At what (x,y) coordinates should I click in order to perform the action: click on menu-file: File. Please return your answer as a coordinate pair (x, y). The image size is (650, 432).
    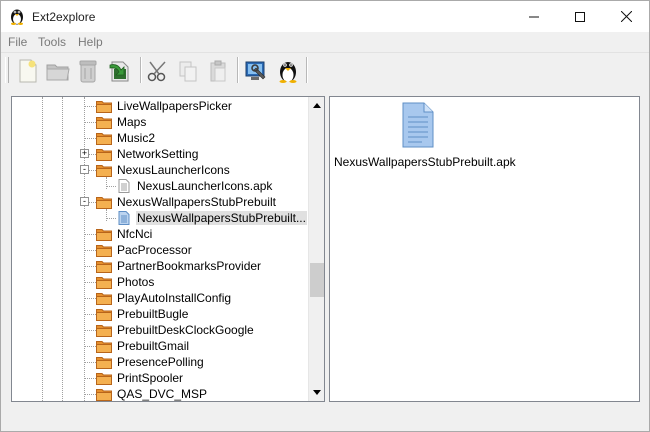
    Looking at the image, I should click on (17, 42).